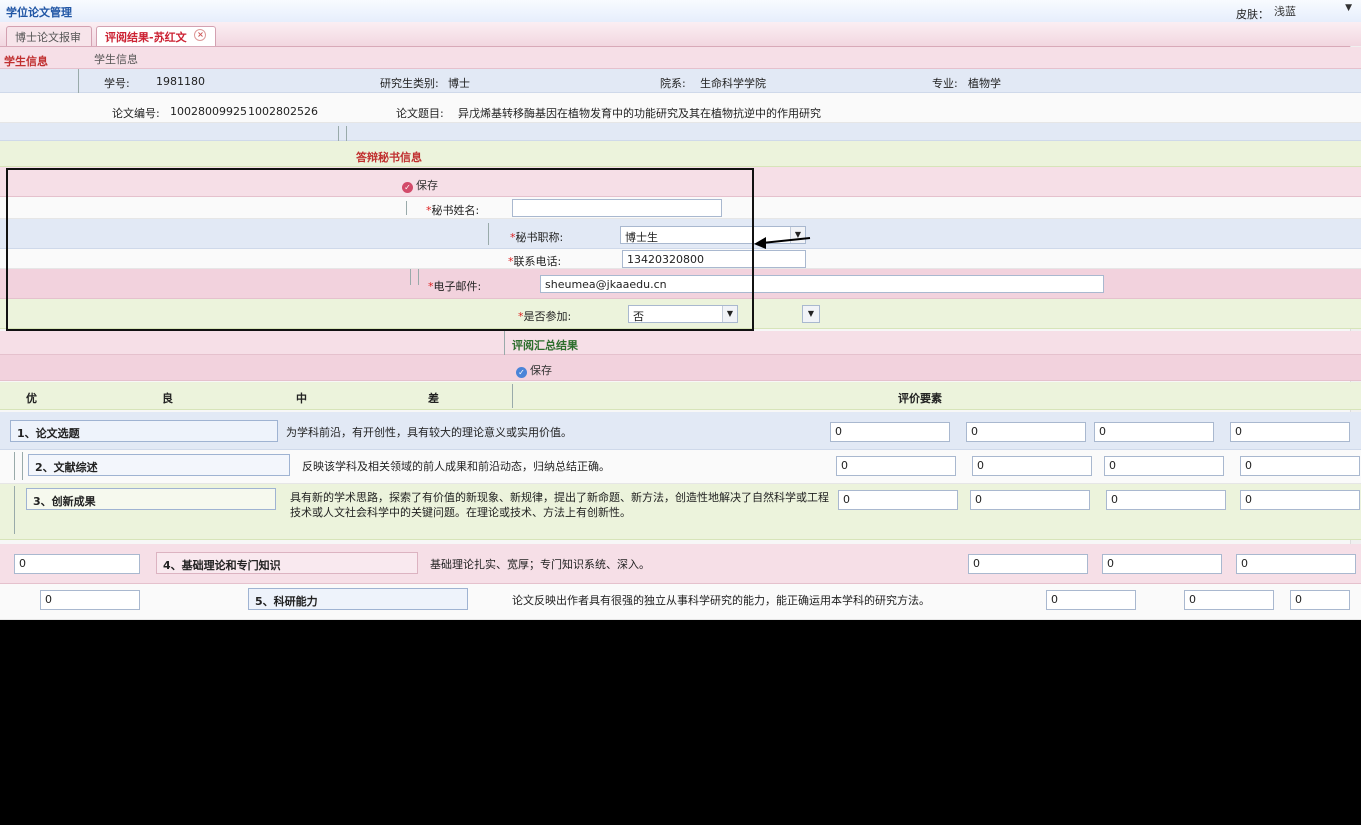  Describe the element at coordinates (208, 111) in the screenshot. I see `thesis-no-value: 10028009925` at that location.